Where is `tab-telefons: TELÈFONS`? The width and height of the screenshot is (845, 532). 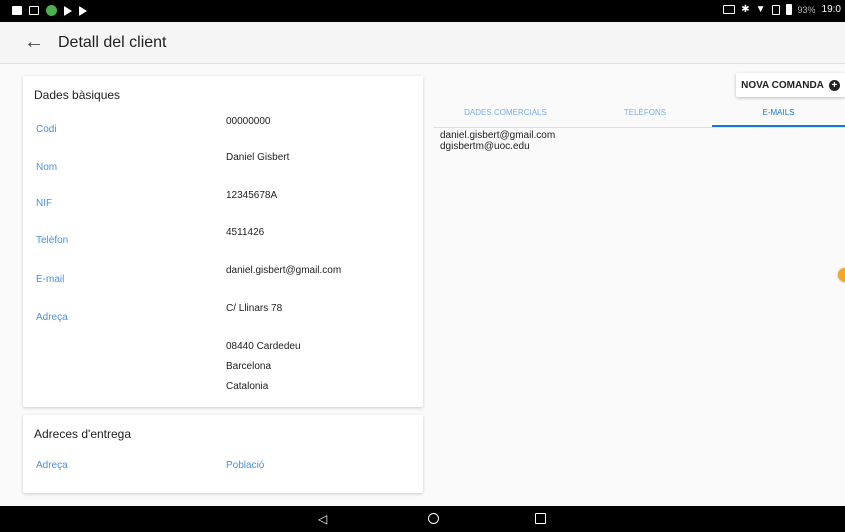
tab-telefons: TELÈFONS is located at coordinates (645, 112).